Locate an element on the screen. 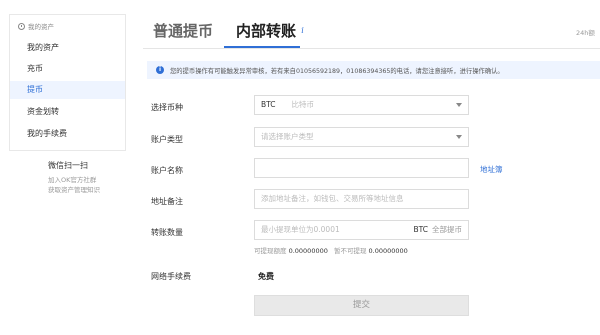 This screenshot has height=335, width=600. coin-label: 选择币种 is located at coordinates (167, 107).